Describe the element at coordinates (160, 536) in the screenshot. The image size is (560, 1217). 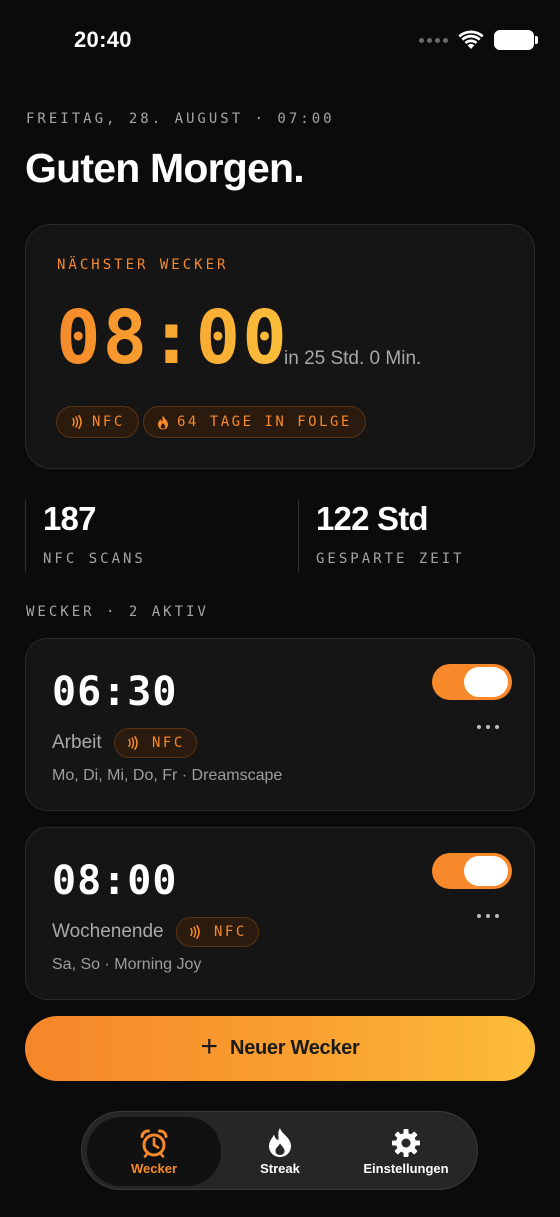
I see `stat-nfc-scans: 187 NFC SCANS` at that location.